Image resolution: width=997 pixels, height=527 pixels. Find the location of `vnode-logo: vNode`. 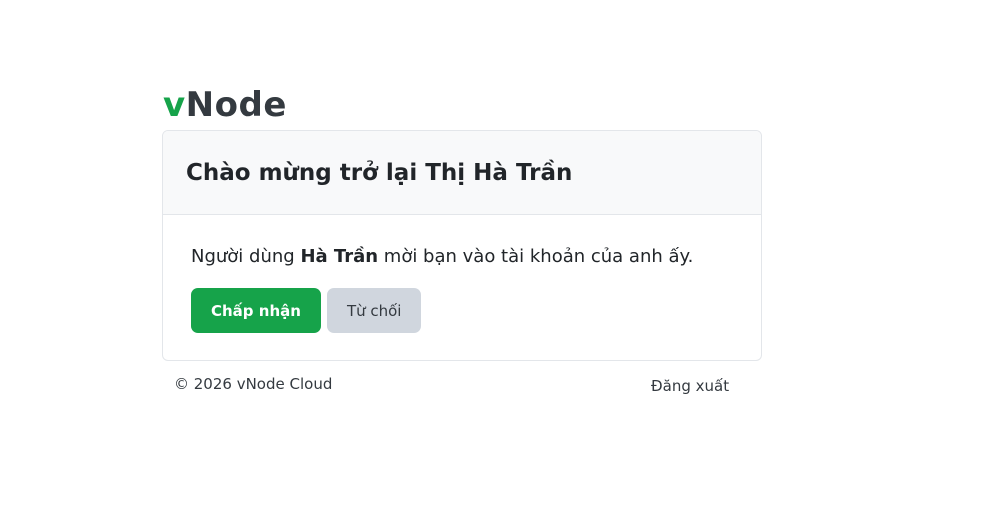

vnode-logo: vNode is located at coordinates (462, 105).